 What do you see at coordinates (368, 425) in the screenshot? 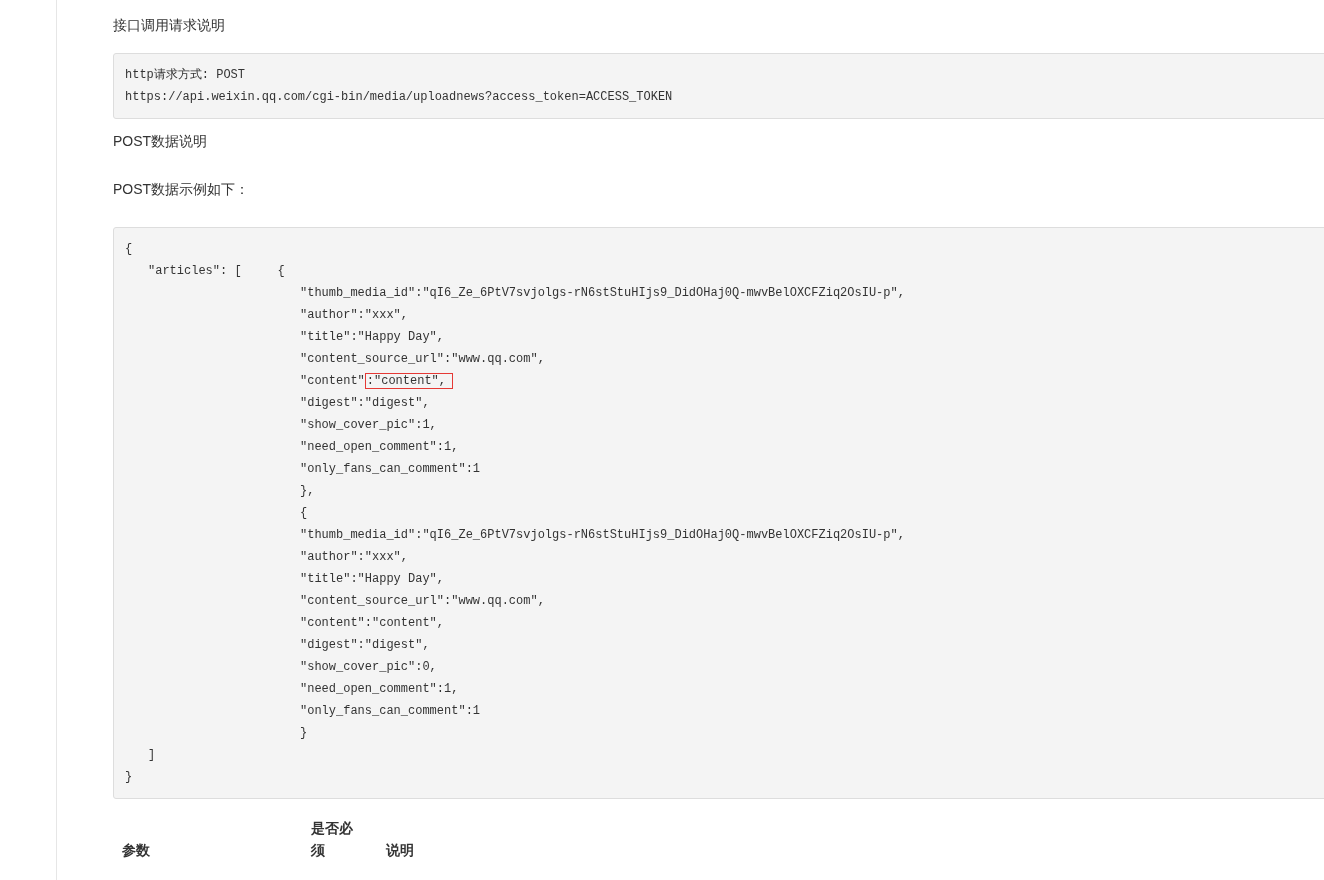
I see `code-line: "show_cover_pic":1,` at bounding box center [368, 425].